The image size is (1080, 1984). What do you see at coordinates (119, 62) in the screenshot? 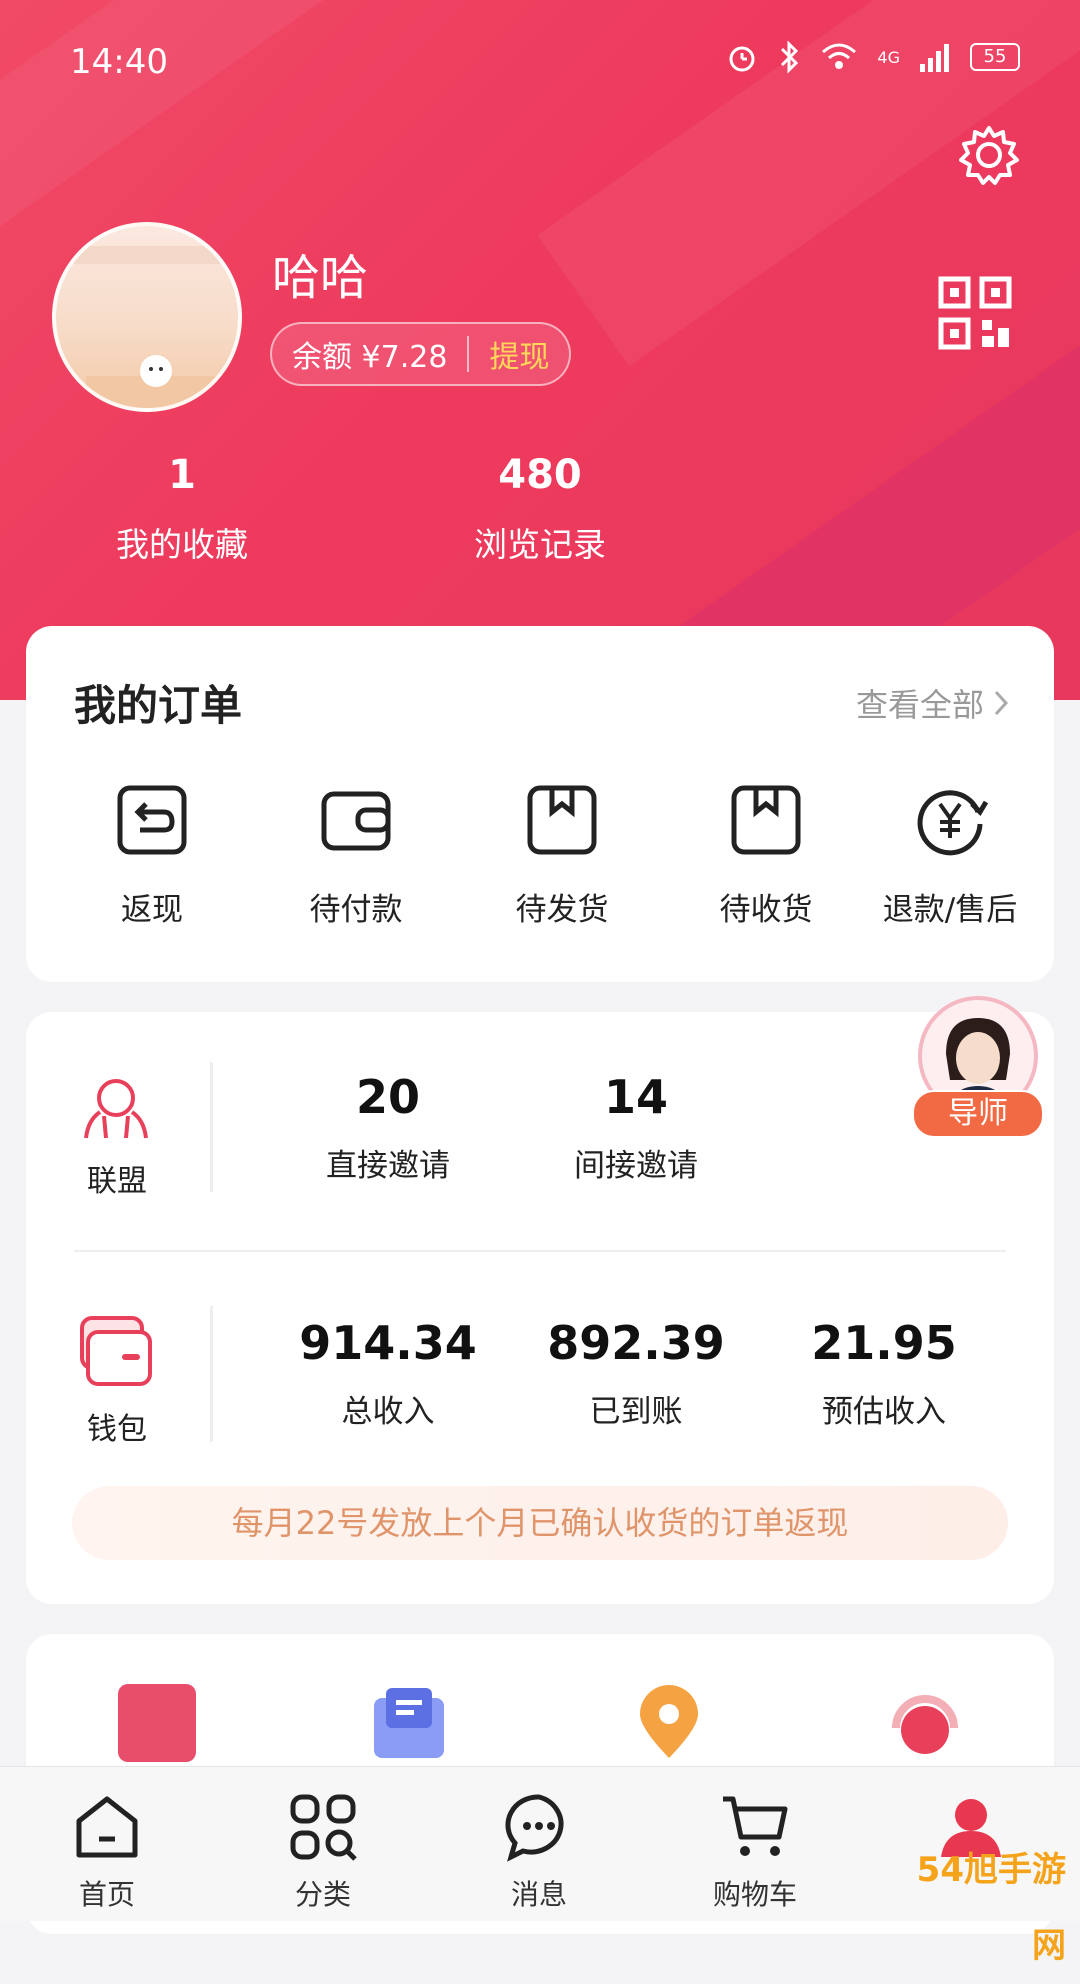
I see `status-time: 14:40` at bounding box center [119, 62].